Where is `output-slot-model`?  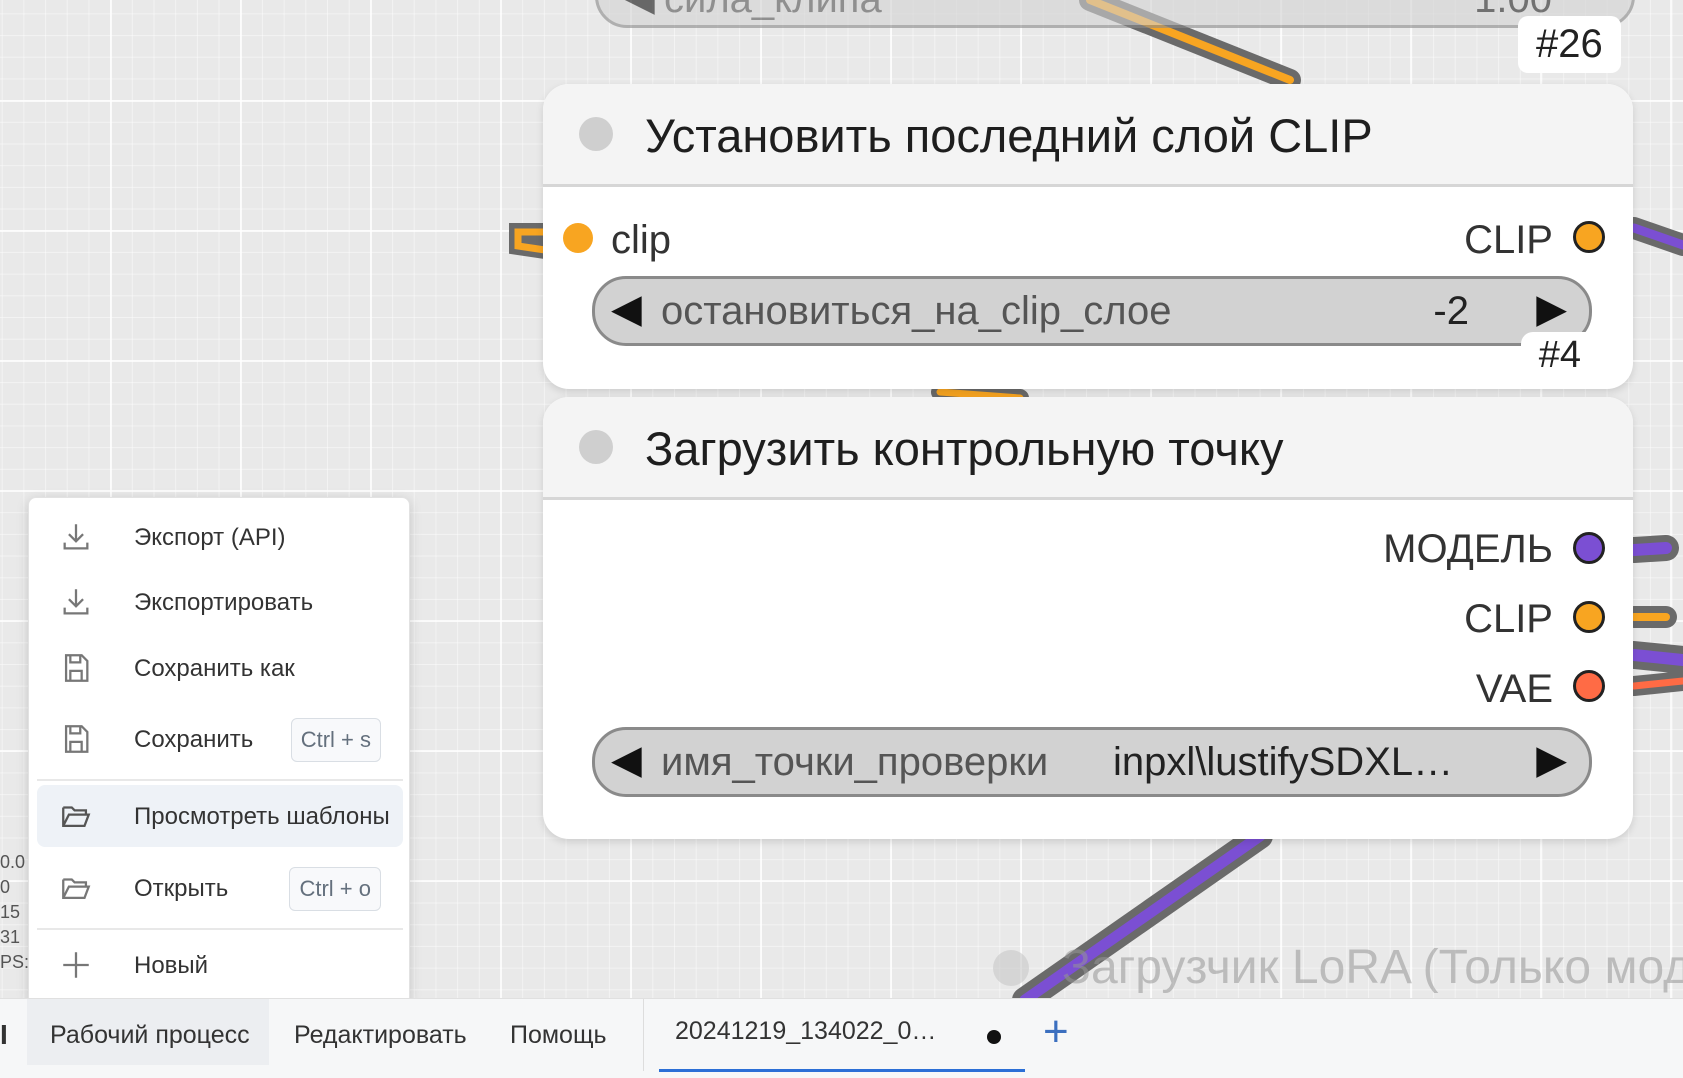 output-slot-model is located at coordinates (1589, 548).